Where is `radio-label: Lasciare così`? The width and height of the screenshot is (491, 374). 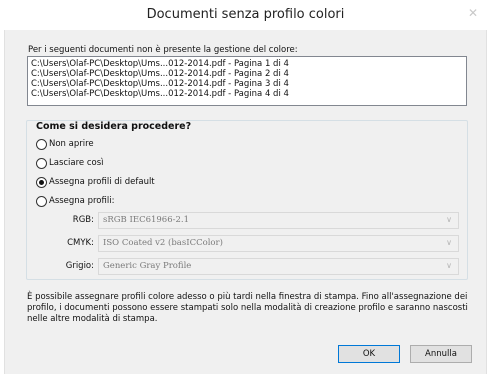 radio-label: Lasciare così is located at coordinates (76, 163).